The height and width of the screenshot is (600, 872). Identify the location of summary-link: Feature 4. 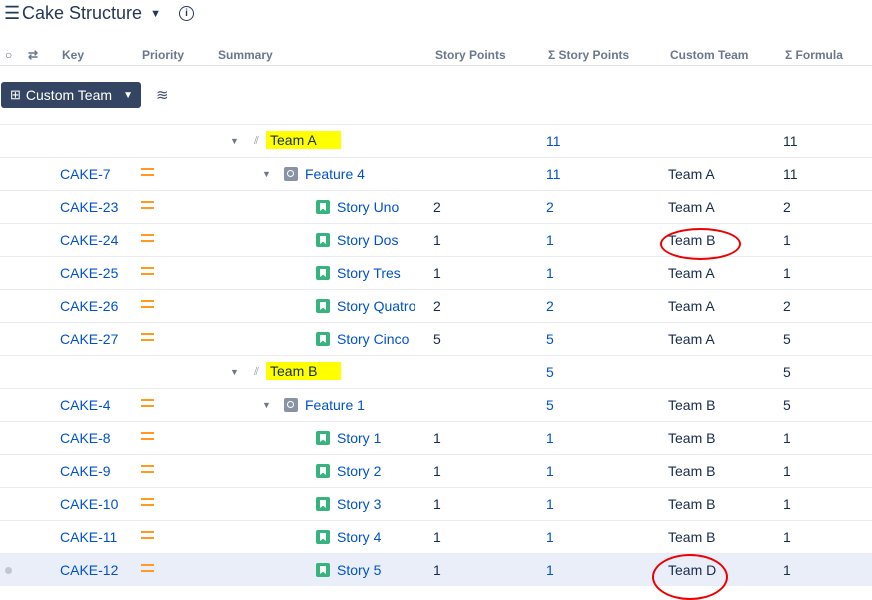
(335, 174).